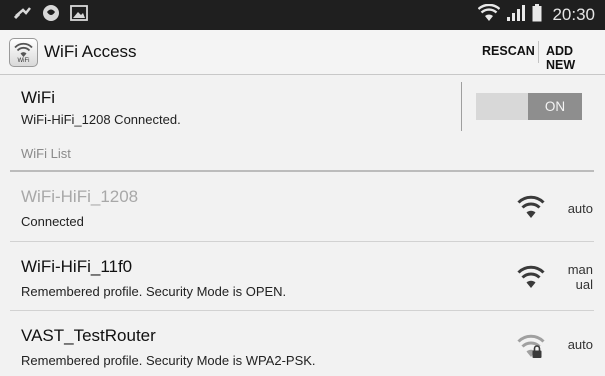  Describe the element at coordinates (38, 98) in the screenshot. I see `wifi-setting-title: WiFi` at that location.